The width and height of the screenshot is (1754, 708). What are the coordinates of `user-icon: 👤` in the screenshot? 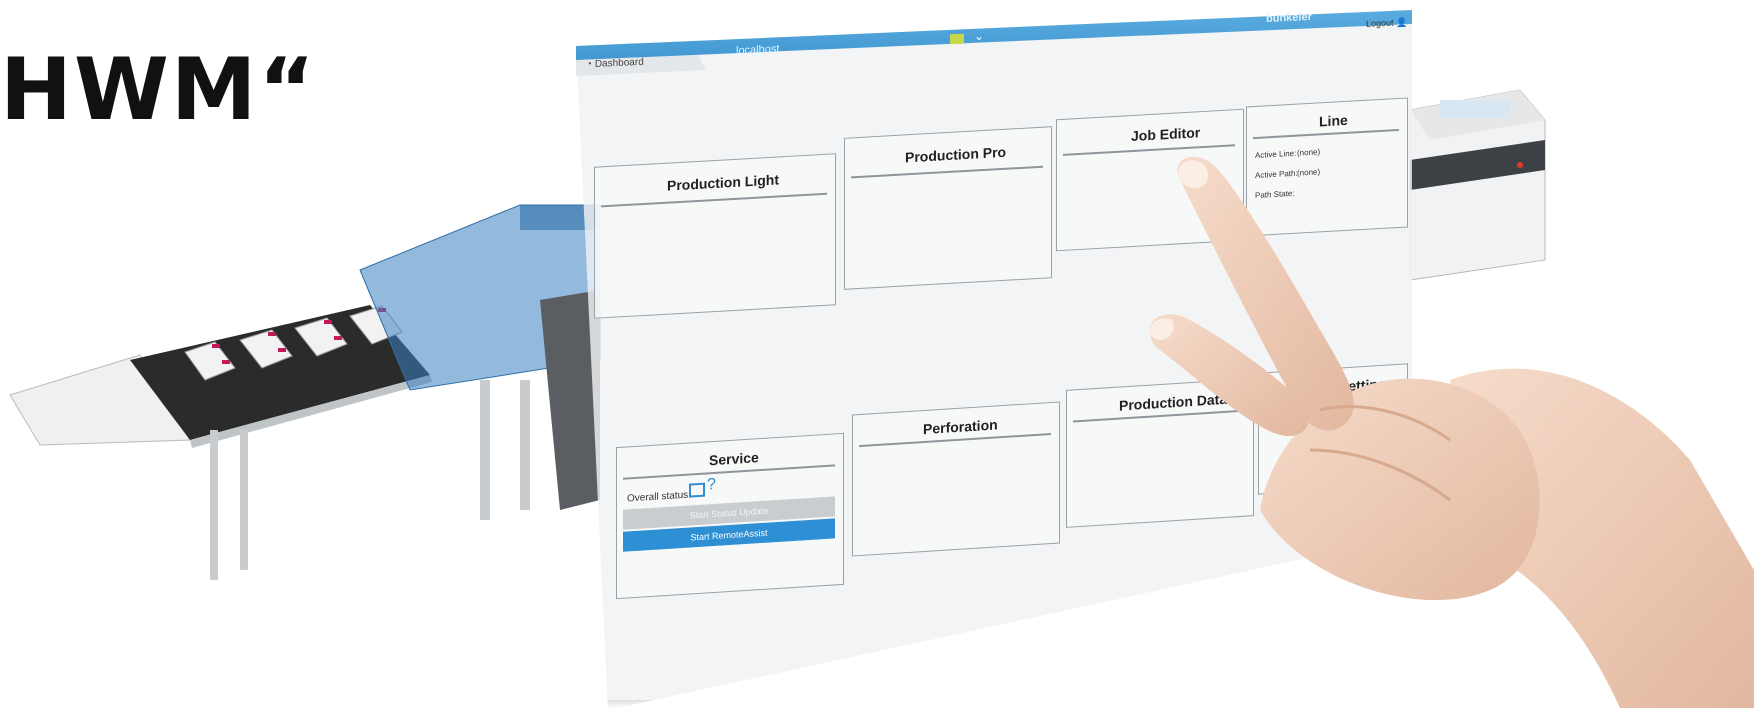 It's located at (1402, 22).